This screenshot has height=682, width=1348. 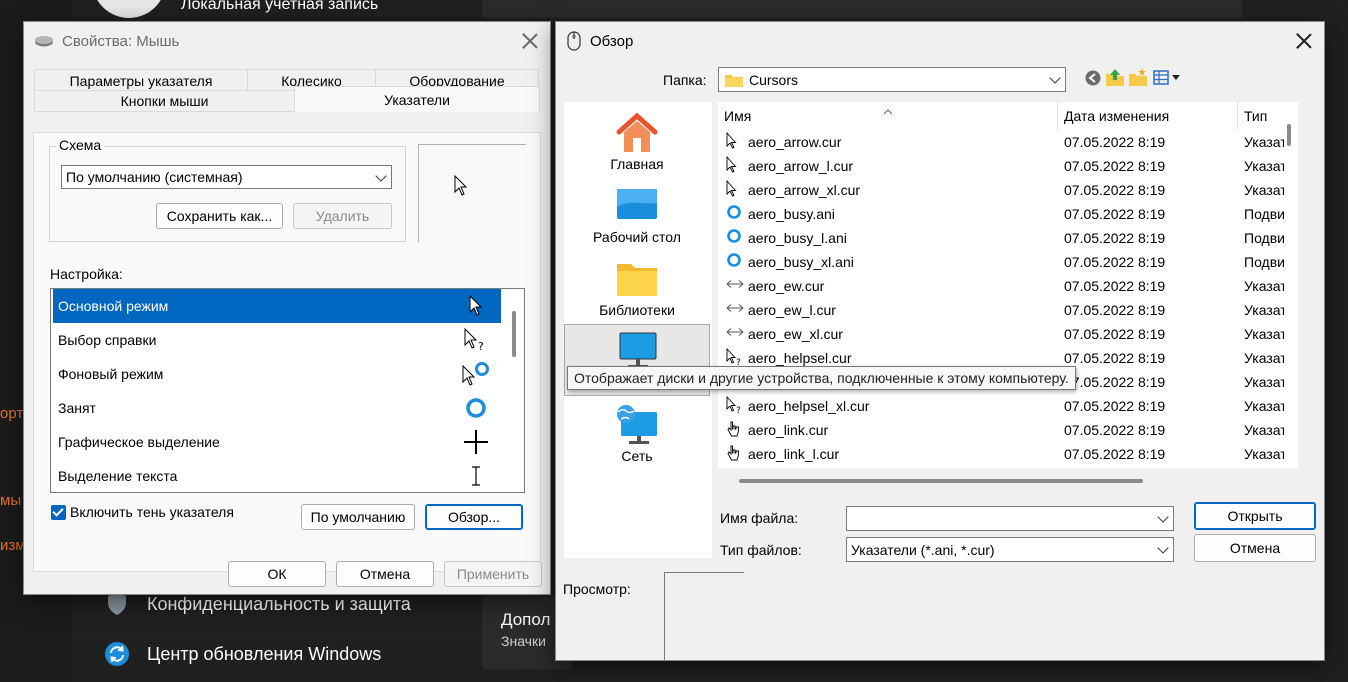 I want to click on sort-ascending-icon, so click(x=888, y=110).